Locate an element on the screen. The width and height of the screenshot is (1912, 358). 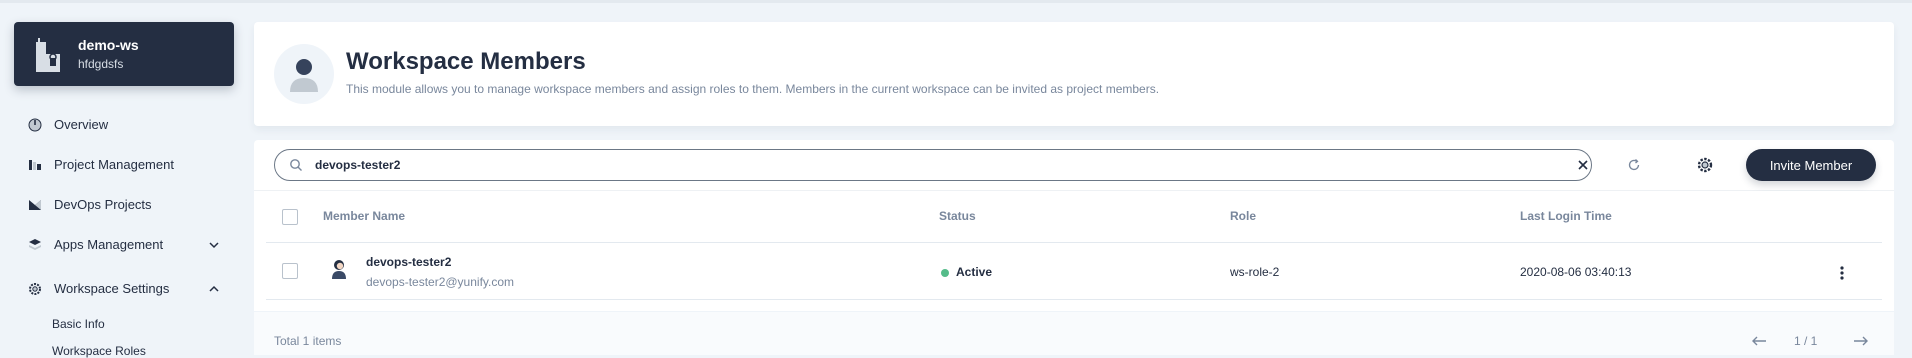
member-avatar-icon is located at coordinates (304, 74).